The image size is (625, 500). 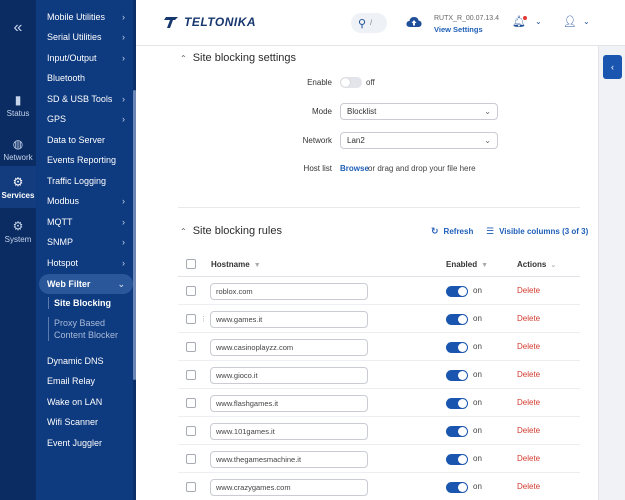 What do you see at coordinates (183, 58) in the screenshot?
I see `chevron-up-icon: ⌃` at bounding box center [183, 58].